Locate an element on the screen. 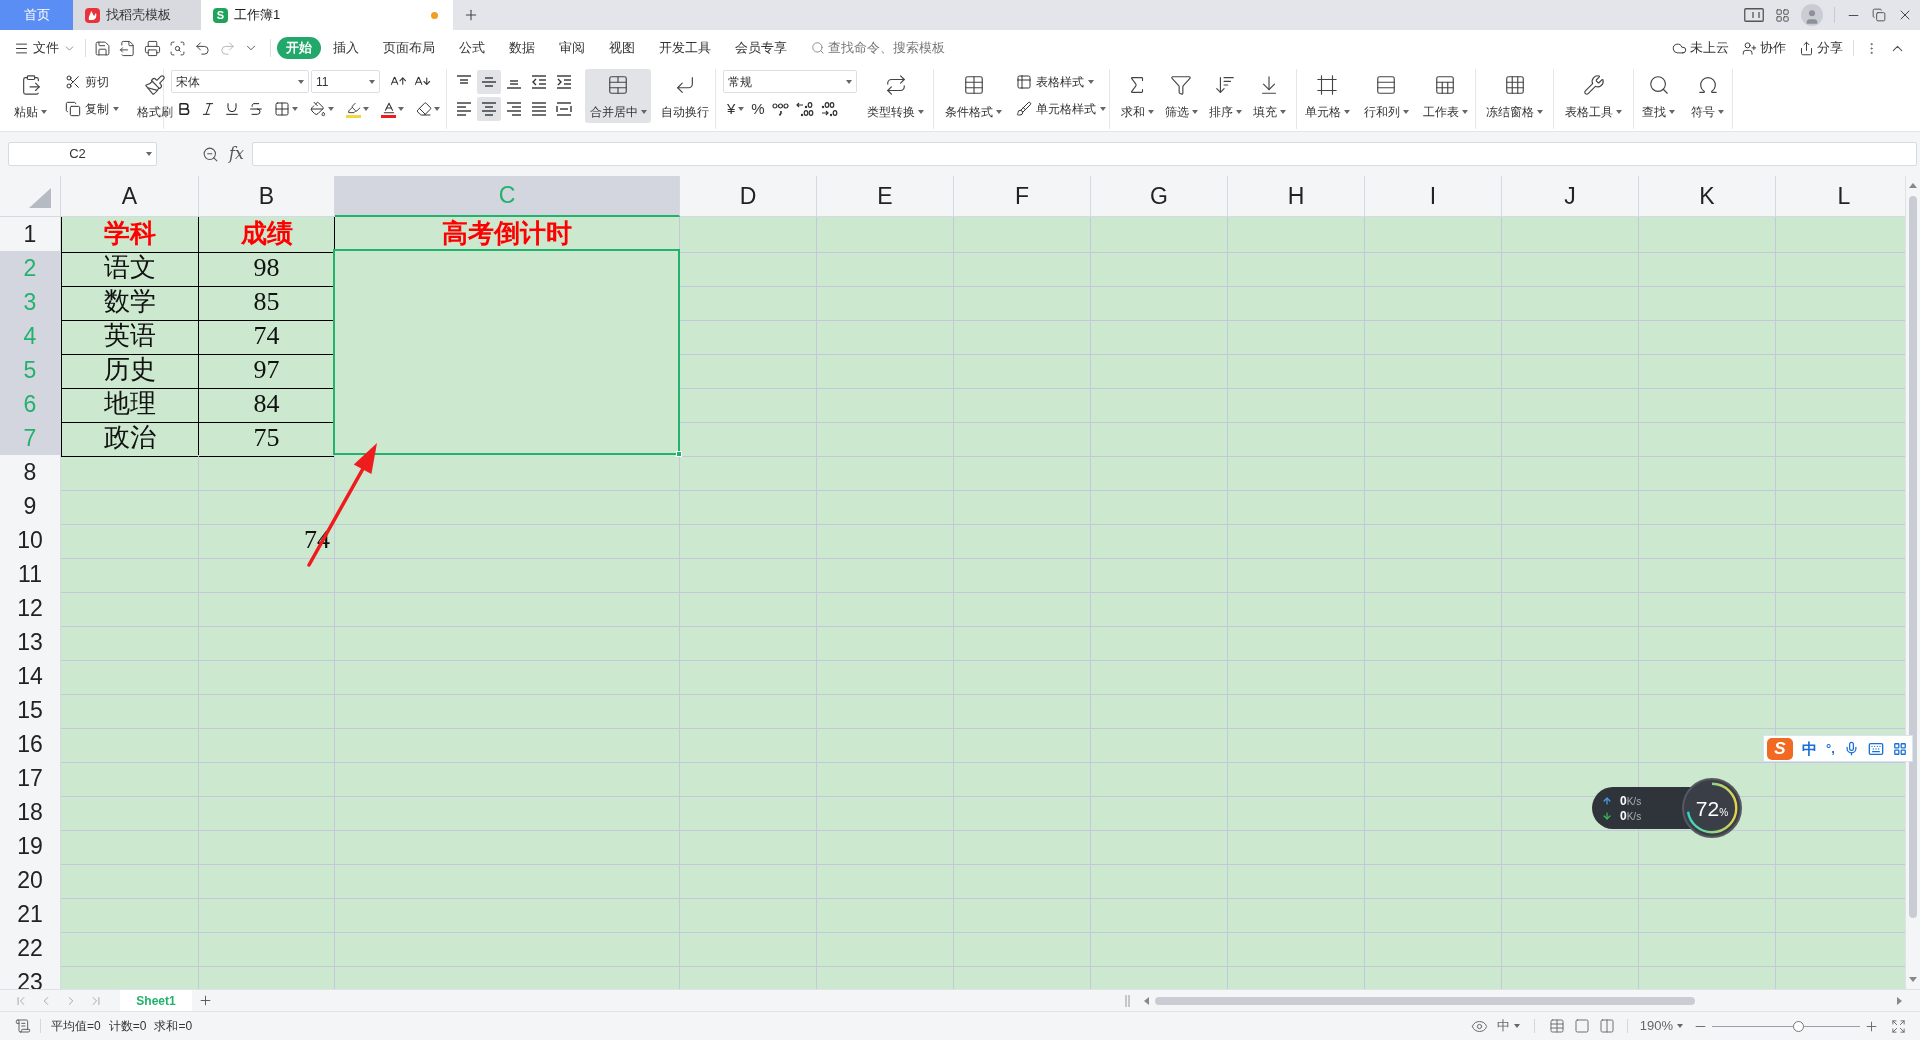 This screenshot has height=1040, width=1920. row-header: 11 is located at coordinates (30, 575).